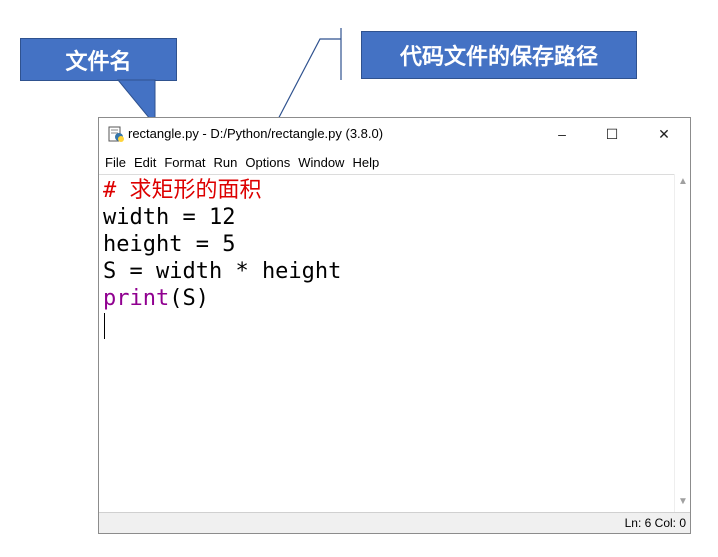 The height and width of the screenshot is (557, 718). What do you see at coordinates (98, 59) in the screenshot?
I see `filename-callout: 文件名` at bounding box center [98, 59].